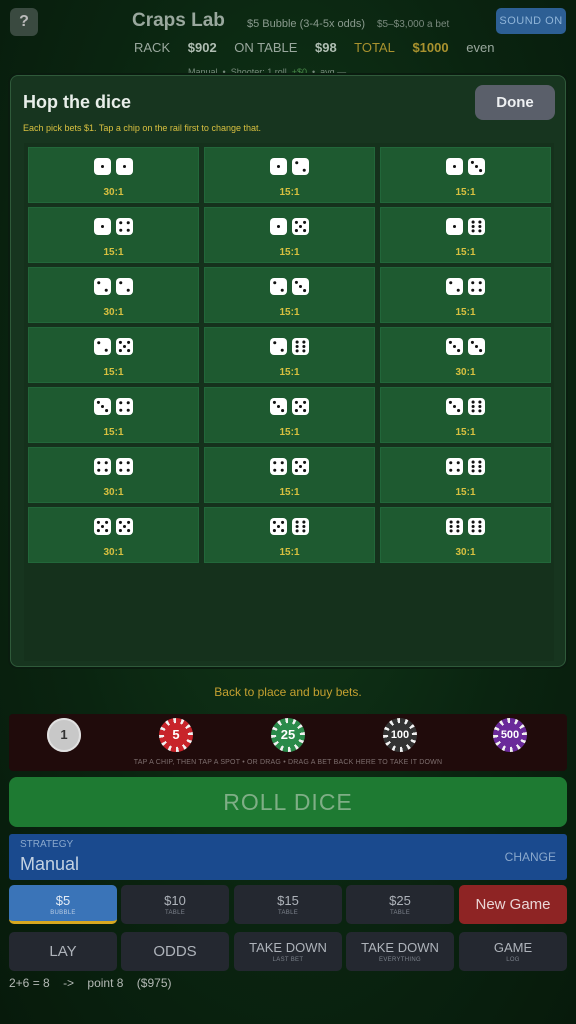 Image resolution: width=576 pixels, height=1024 pixels. I want to click on hop-bet-2-3: 15:1, so click(289, 295).